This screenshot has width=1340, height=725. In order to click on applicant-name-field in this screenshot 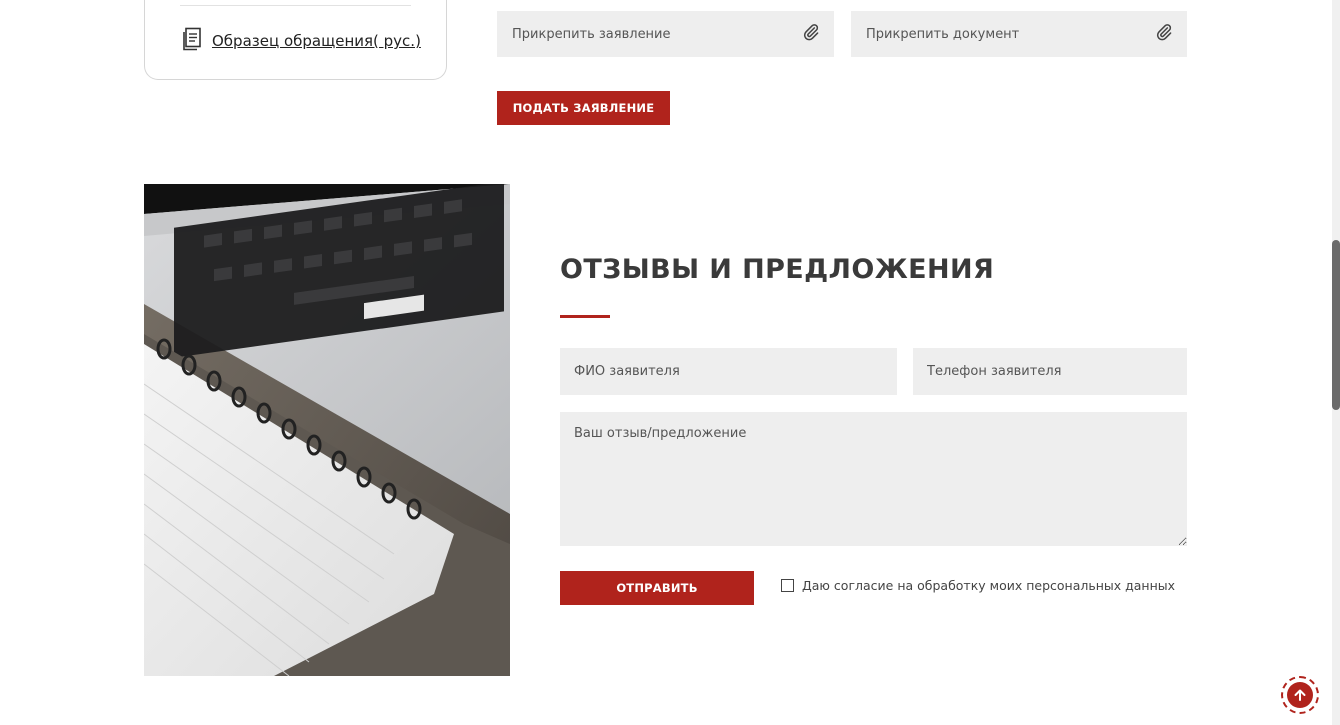, I will do `click(728, 371)`.